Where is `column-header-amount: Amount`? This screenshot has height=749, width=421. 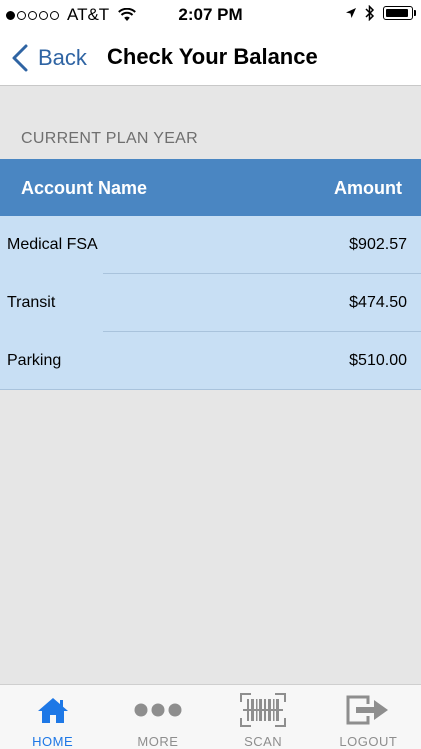
column-header-amount: Amount is located at coordinates (368, 188).